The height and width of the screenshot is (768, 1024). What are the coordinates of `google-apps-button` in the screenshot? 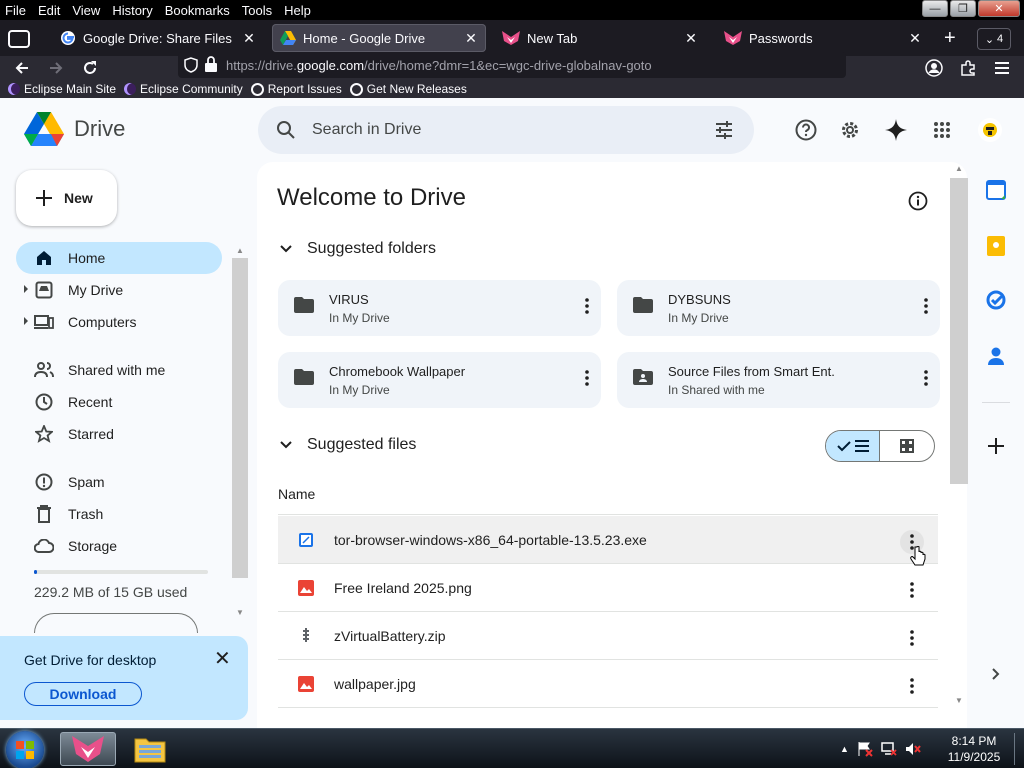 It's located at (942, 130).